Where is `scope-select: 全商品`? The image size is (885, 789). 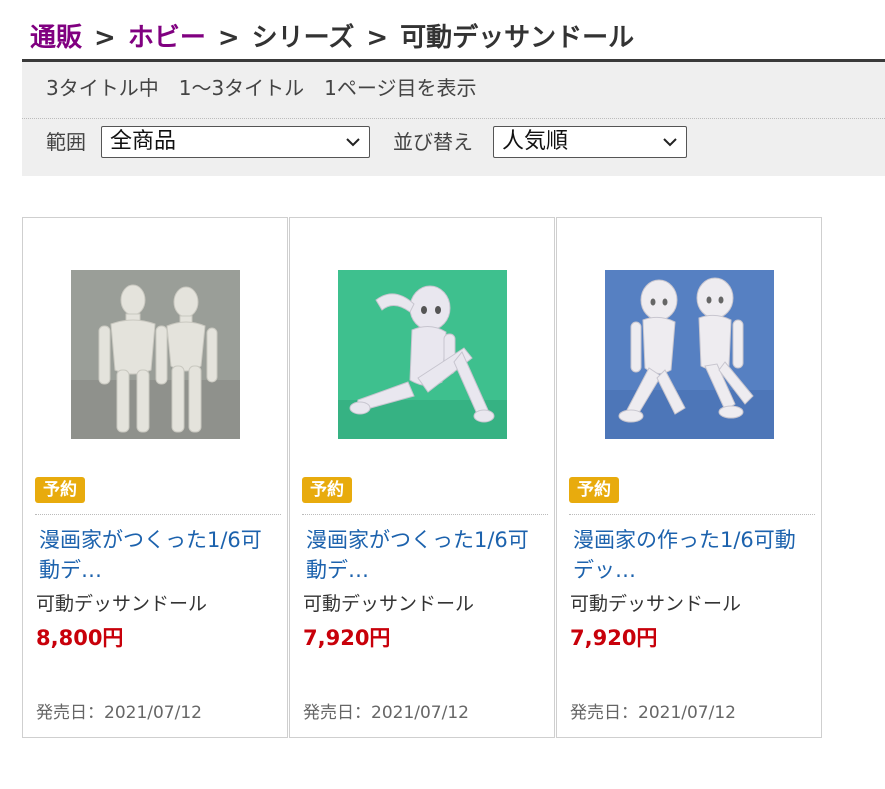
scope-select: 全商品 is located at coordinates (235, 142).